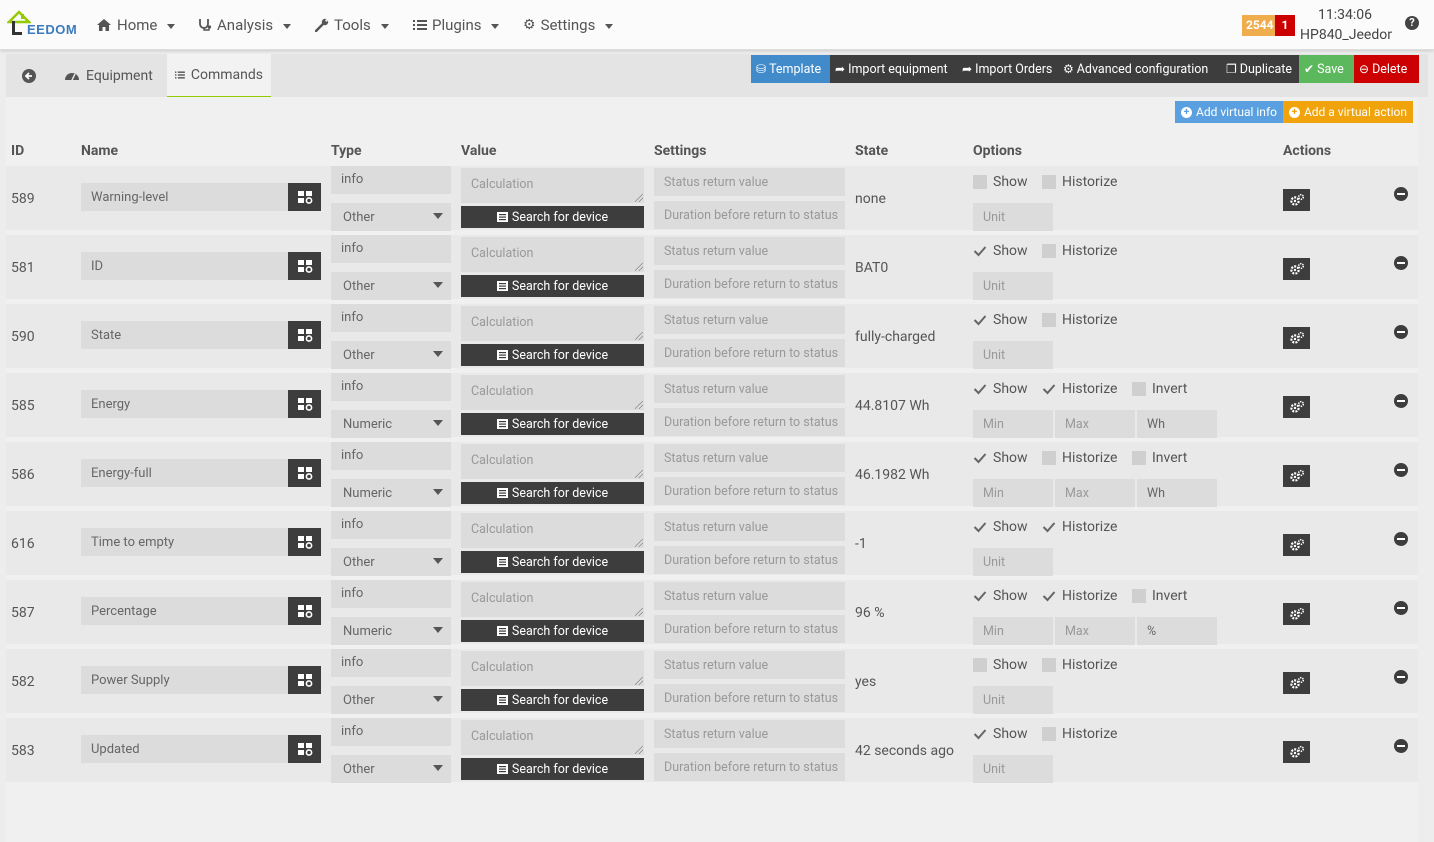 The width and height of the screenshot is (1434, 842). What do you see at coordinates (1013, 493) in the screenshot?
I see `min-input: Min` at bounding box center [1013, 493].